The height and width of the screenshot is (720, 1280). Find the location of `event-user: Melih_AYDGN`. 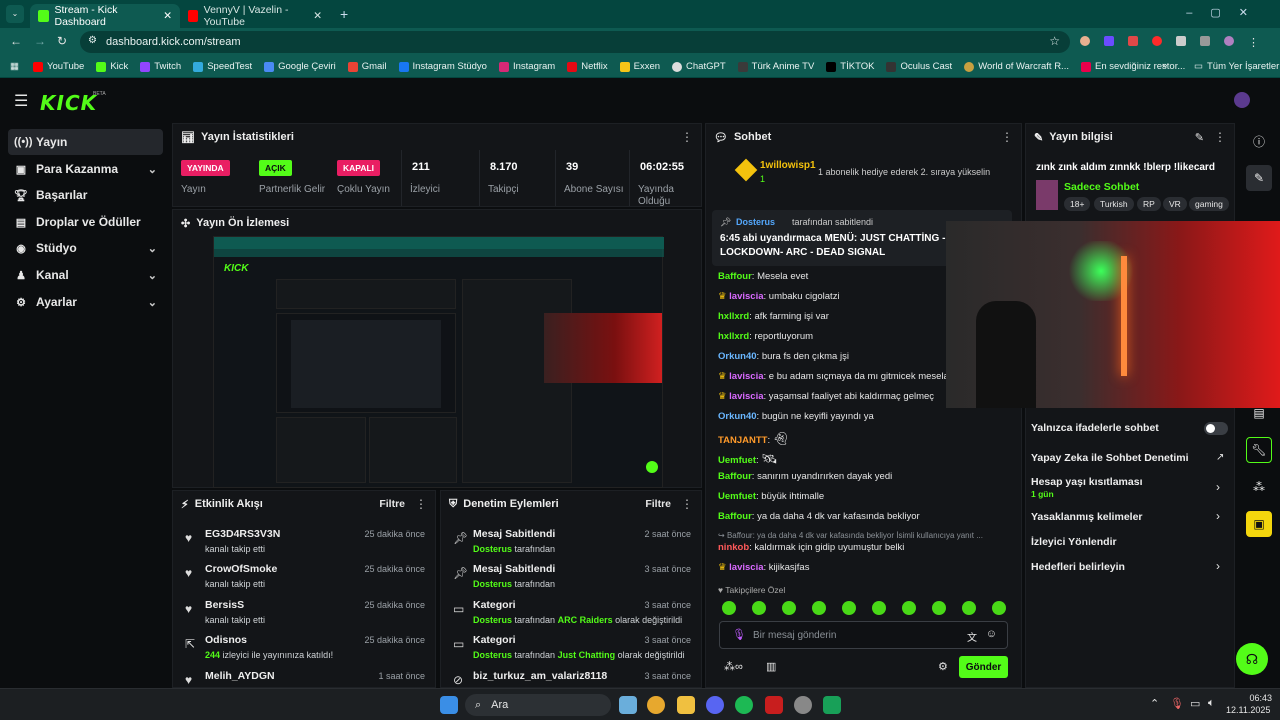

event-user: Melih_AYDGN is located at coordinates (240, 676).